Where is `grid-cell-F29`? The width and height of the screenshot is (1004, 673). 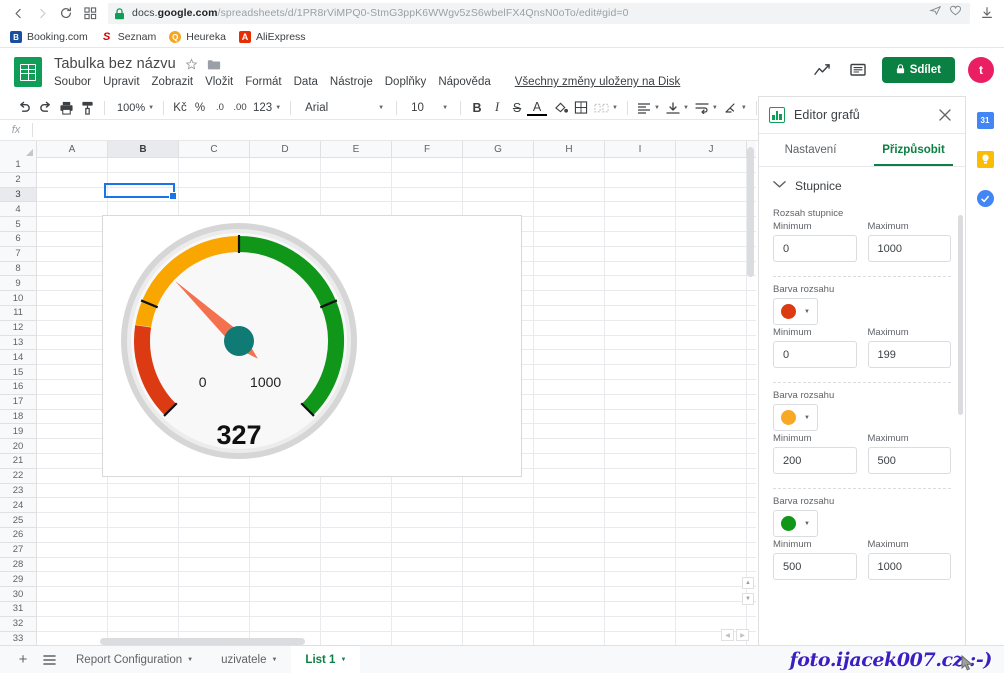 grid-cell-F29 is located at coordinates (427, 580).